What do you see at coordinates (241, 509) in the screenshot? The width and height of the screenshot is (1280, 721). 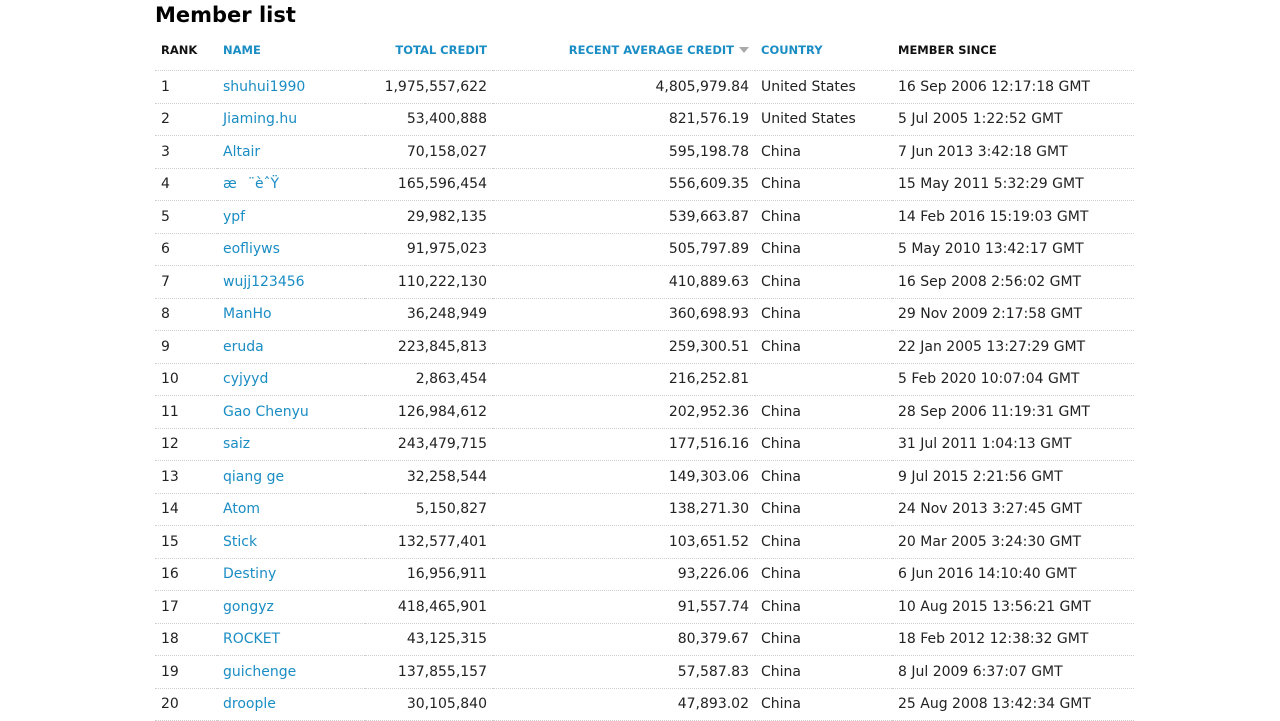 I see `member-name-link: Atom` at bounding box center [241, 509].